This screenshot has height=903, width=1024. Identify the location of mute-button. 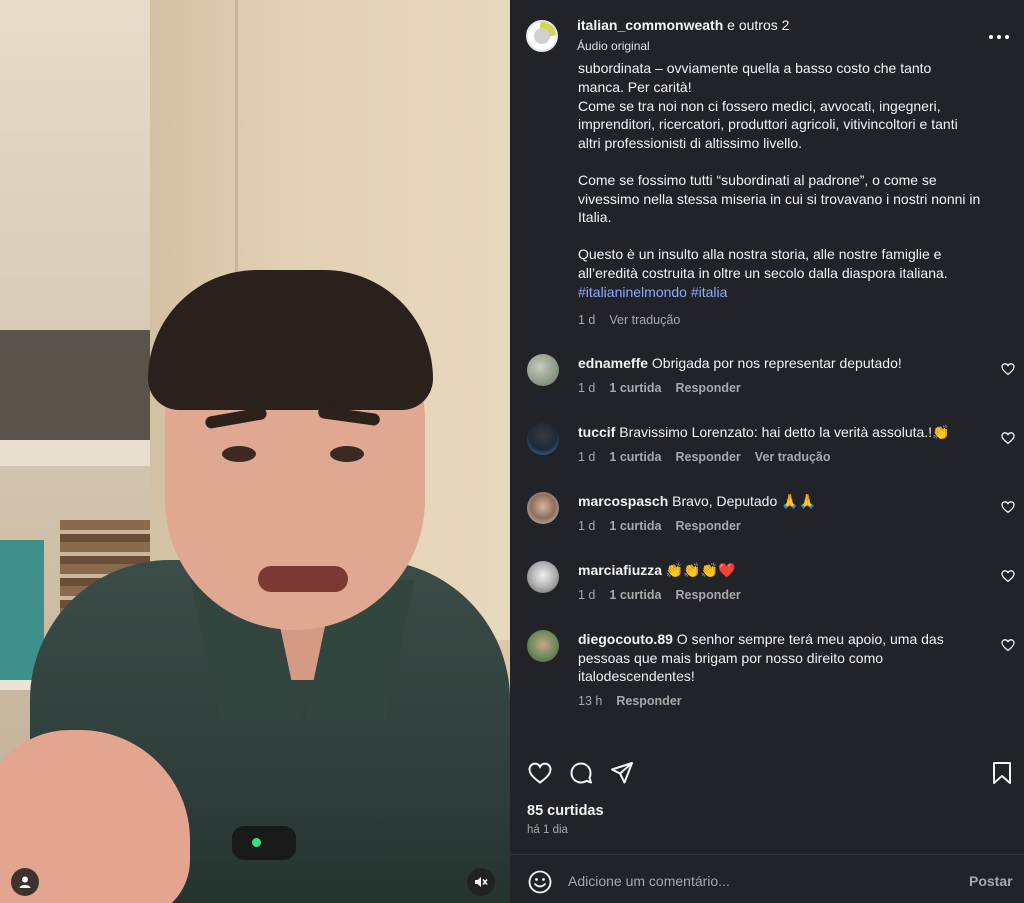
(481, 882).